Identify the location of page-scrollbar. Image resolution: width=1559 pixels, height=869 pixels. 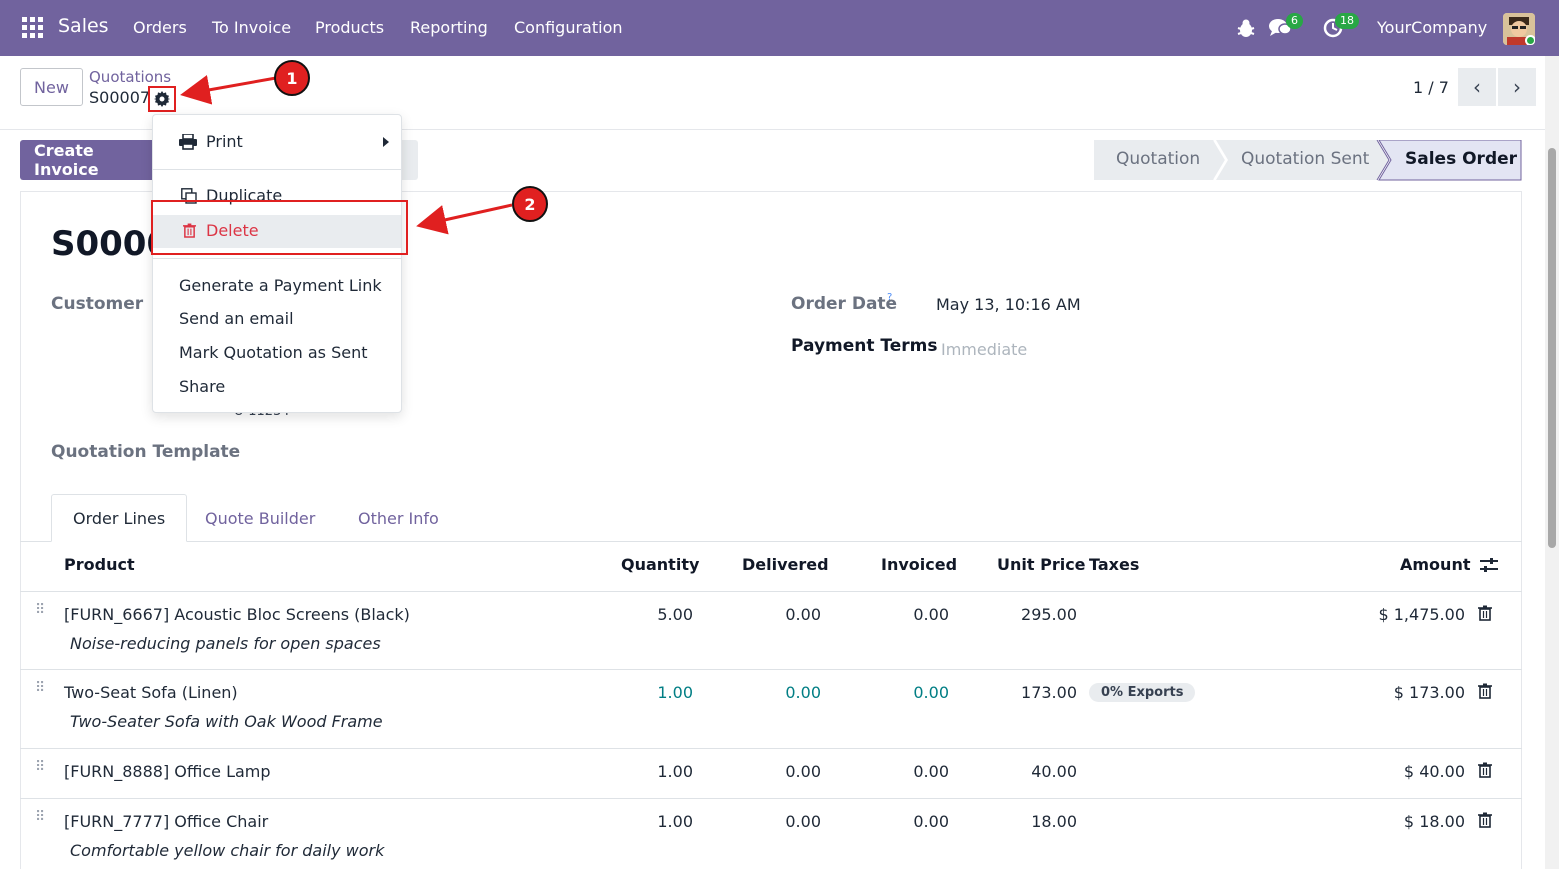
(1552, 462).